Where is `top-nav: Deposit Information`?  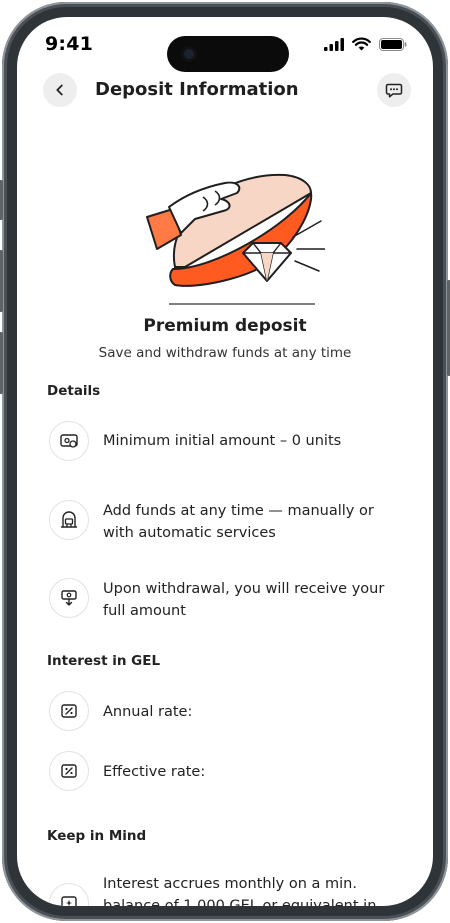
top-nav: Deposit Information is located at coordinates (225, 98).